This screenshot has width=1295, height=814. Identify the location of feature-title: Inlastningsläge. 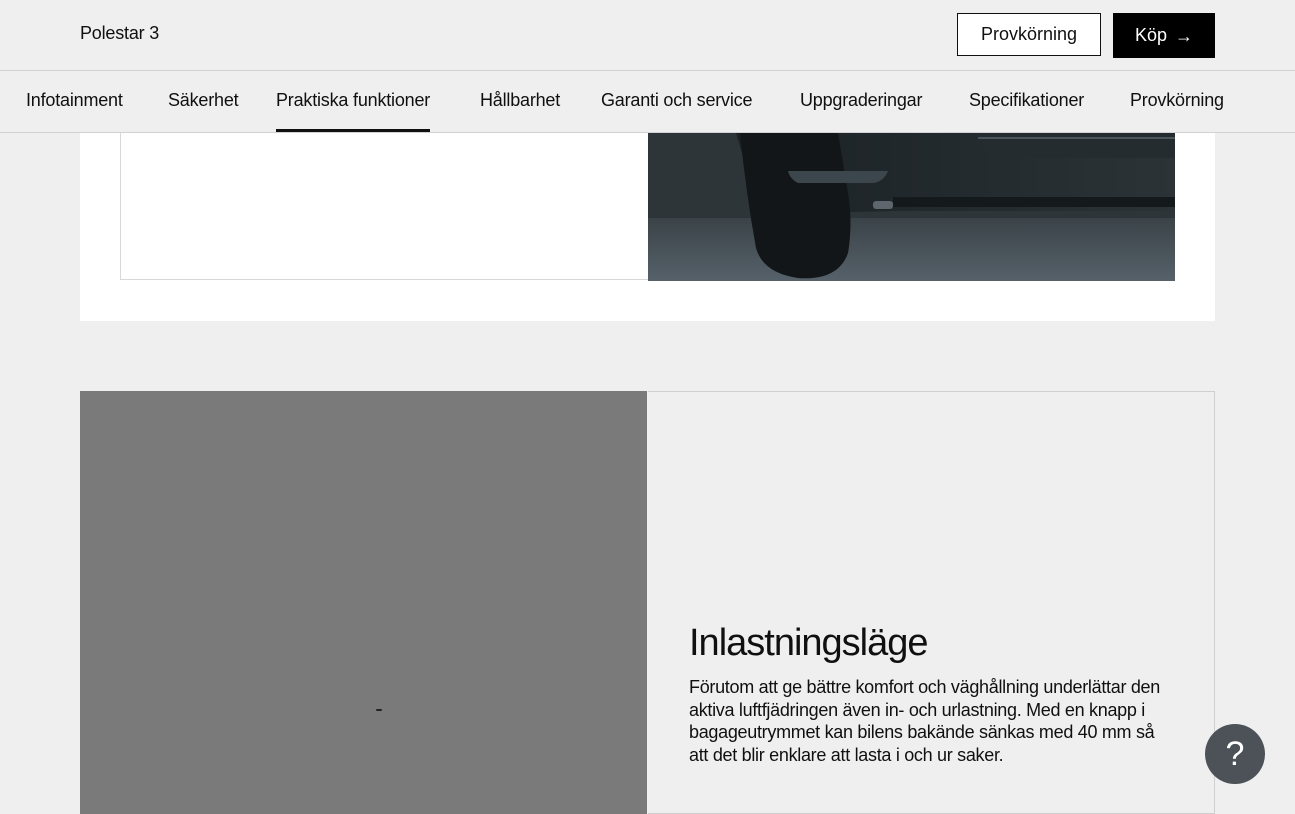
(809, 643).